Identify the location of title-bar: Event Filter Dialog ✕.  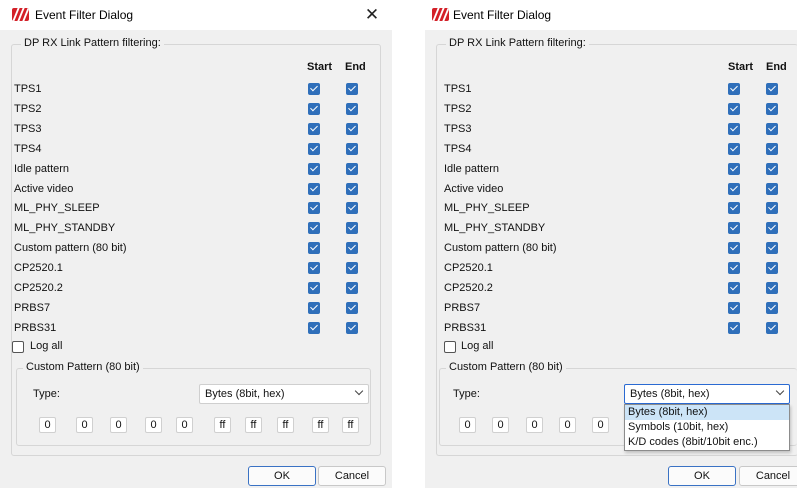
(196, 15).